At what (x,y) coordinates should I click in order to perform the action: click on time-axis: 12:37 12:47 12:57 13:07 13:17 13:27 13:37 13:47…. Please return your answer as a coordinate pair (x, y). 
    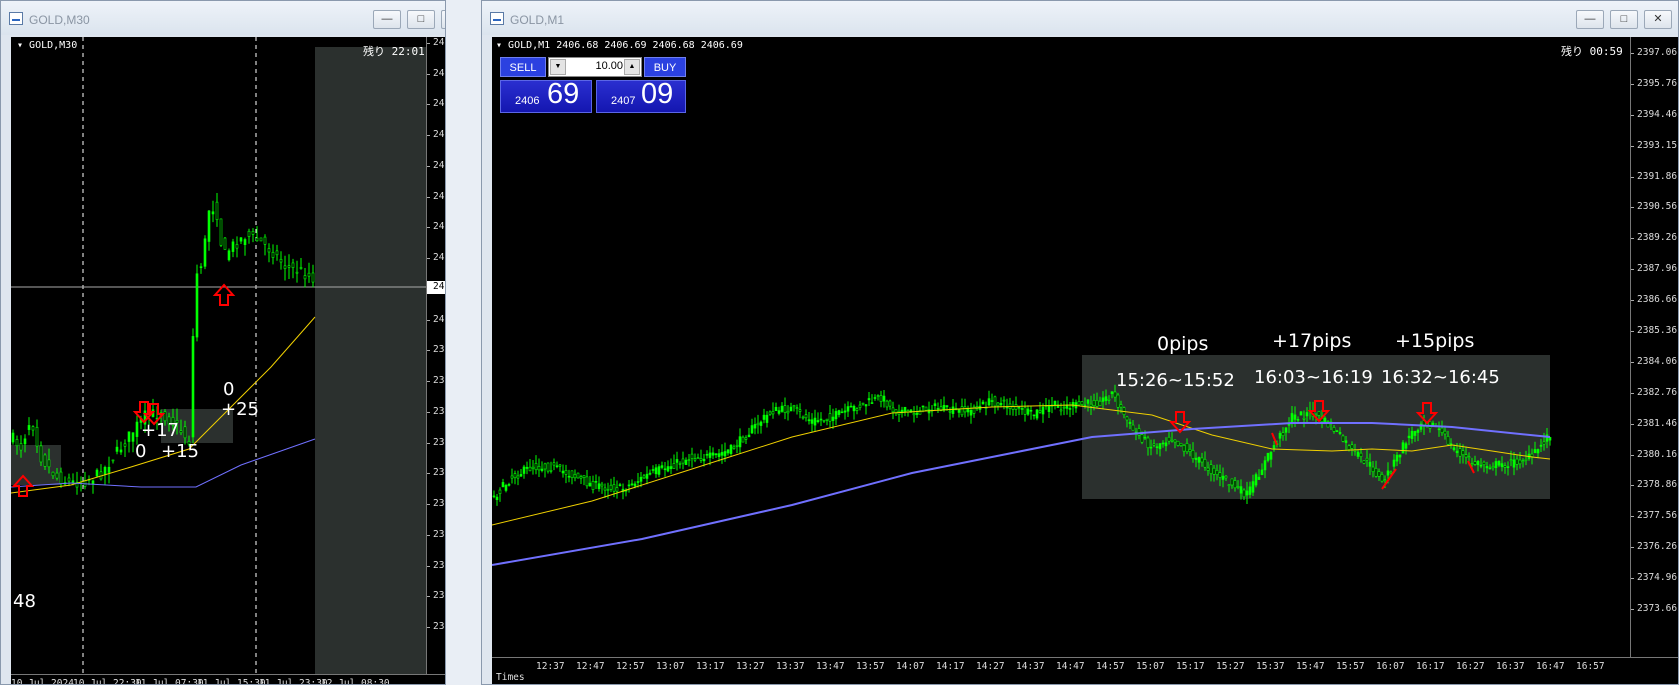
    Looking at the image, I should click on (1085, 670).